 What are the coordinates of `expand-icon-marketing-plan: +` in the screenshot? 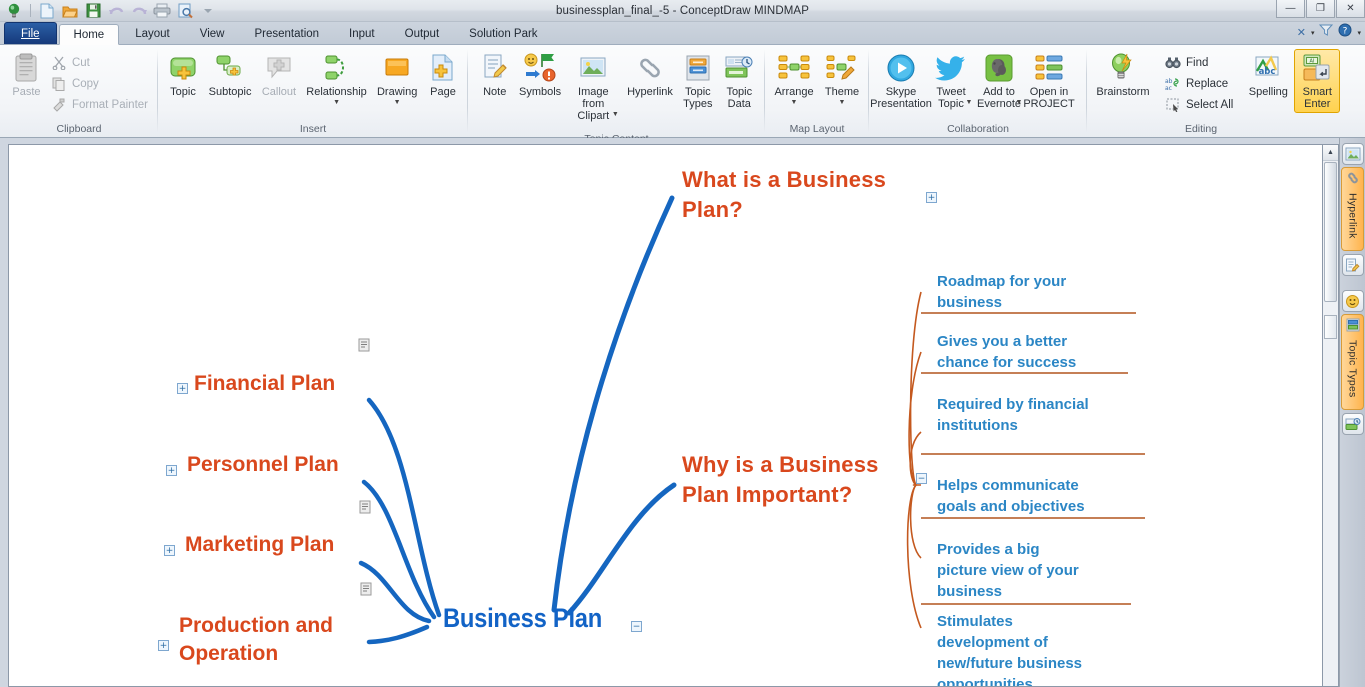 It's located at (169, 550).